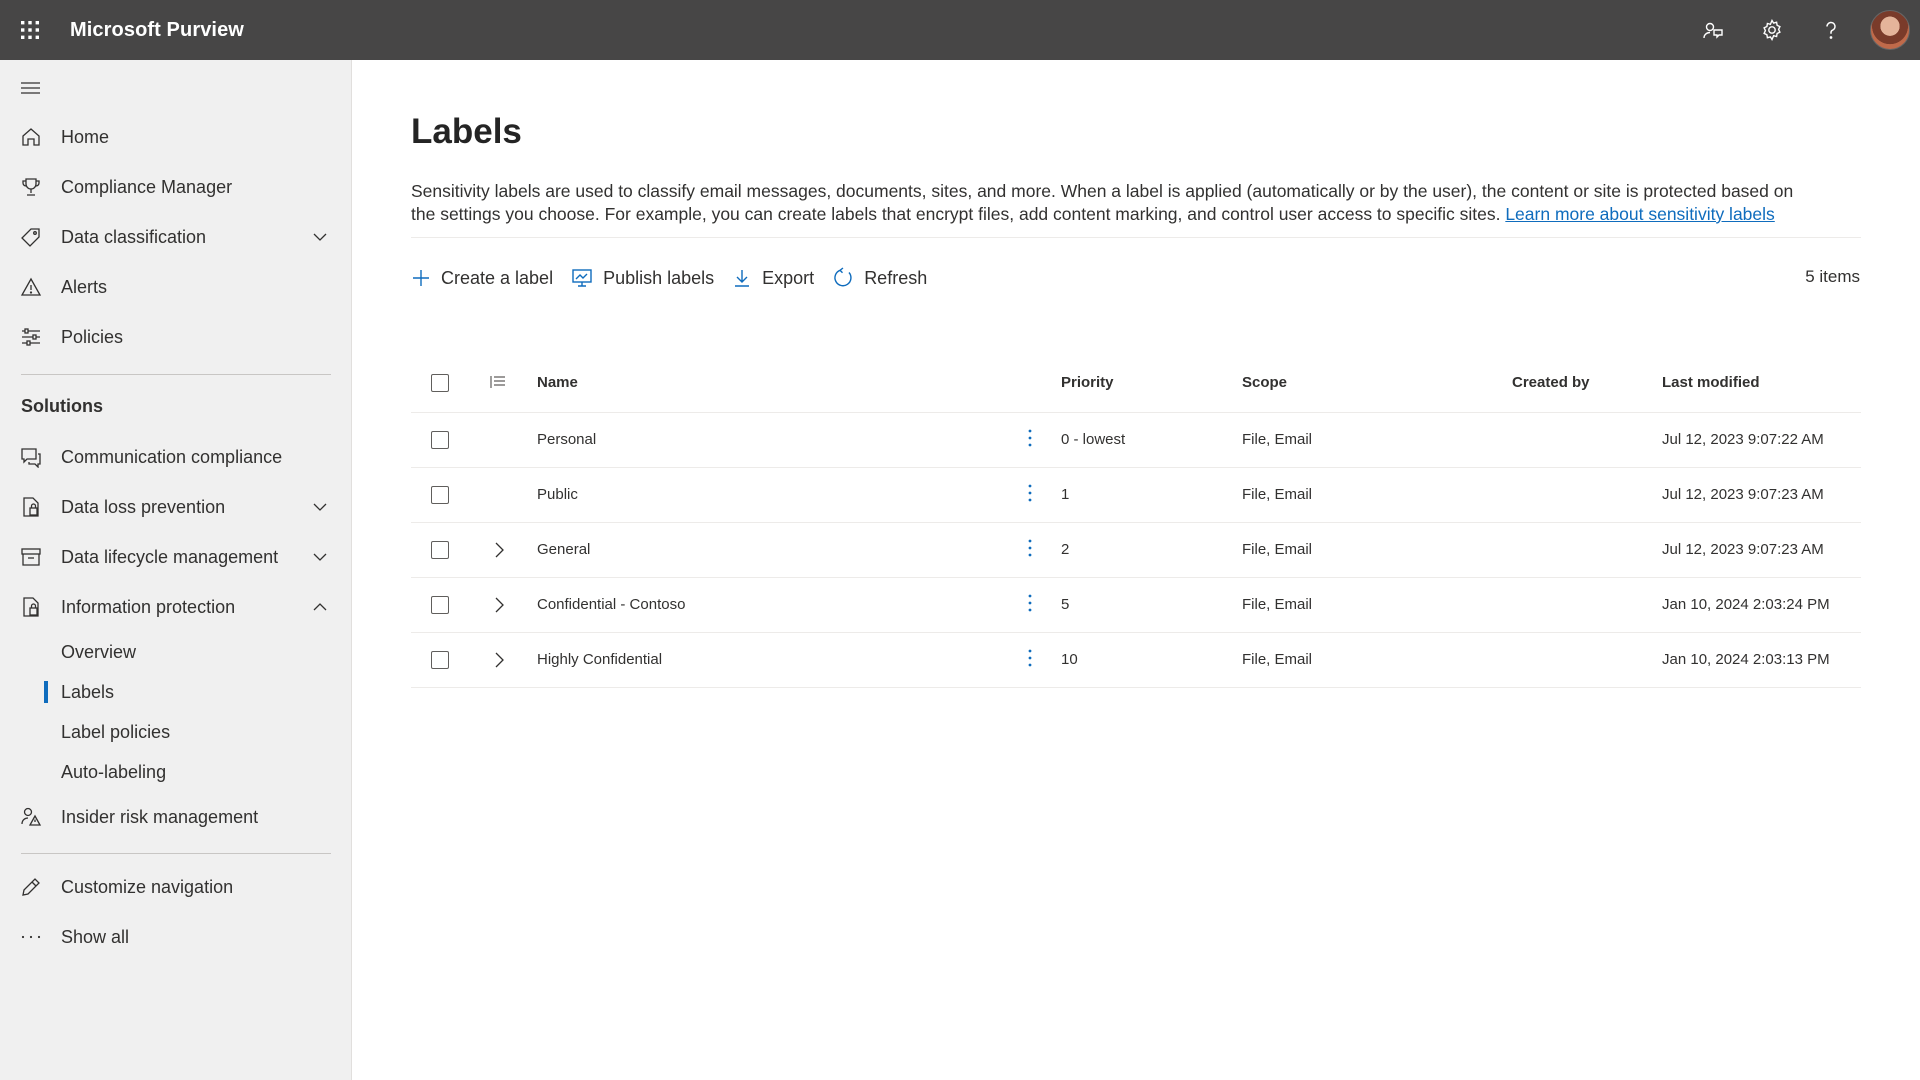  Describe the element at coordinates (175, 887) in the screenshot. I see `customize-navigation-button: Customize navigation` at that location.